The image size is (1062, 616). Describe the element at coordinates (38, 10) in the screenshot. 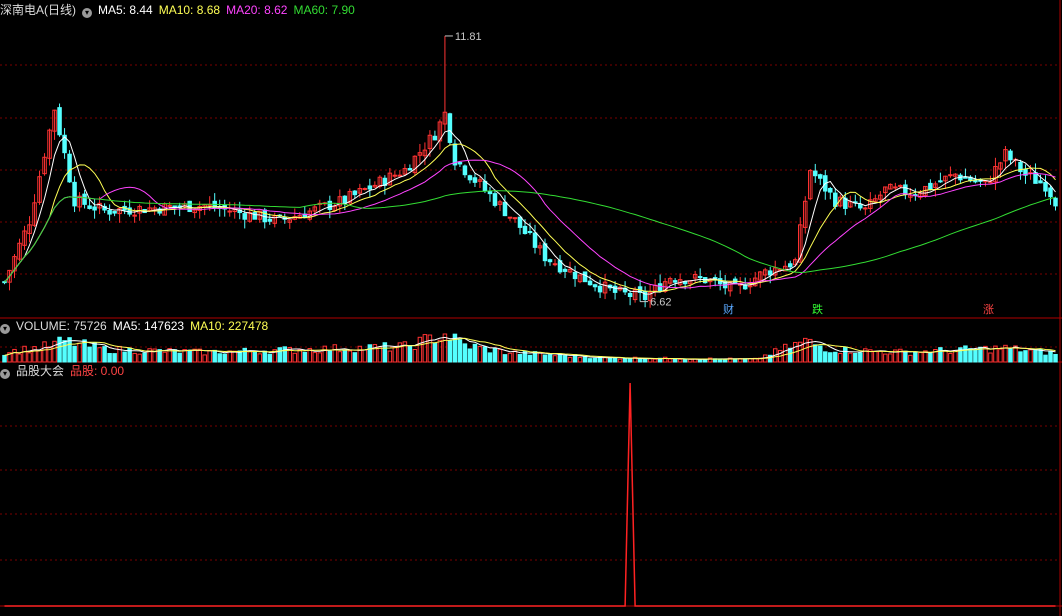

I see `stock-name: 深南电A(日线)` at that location.